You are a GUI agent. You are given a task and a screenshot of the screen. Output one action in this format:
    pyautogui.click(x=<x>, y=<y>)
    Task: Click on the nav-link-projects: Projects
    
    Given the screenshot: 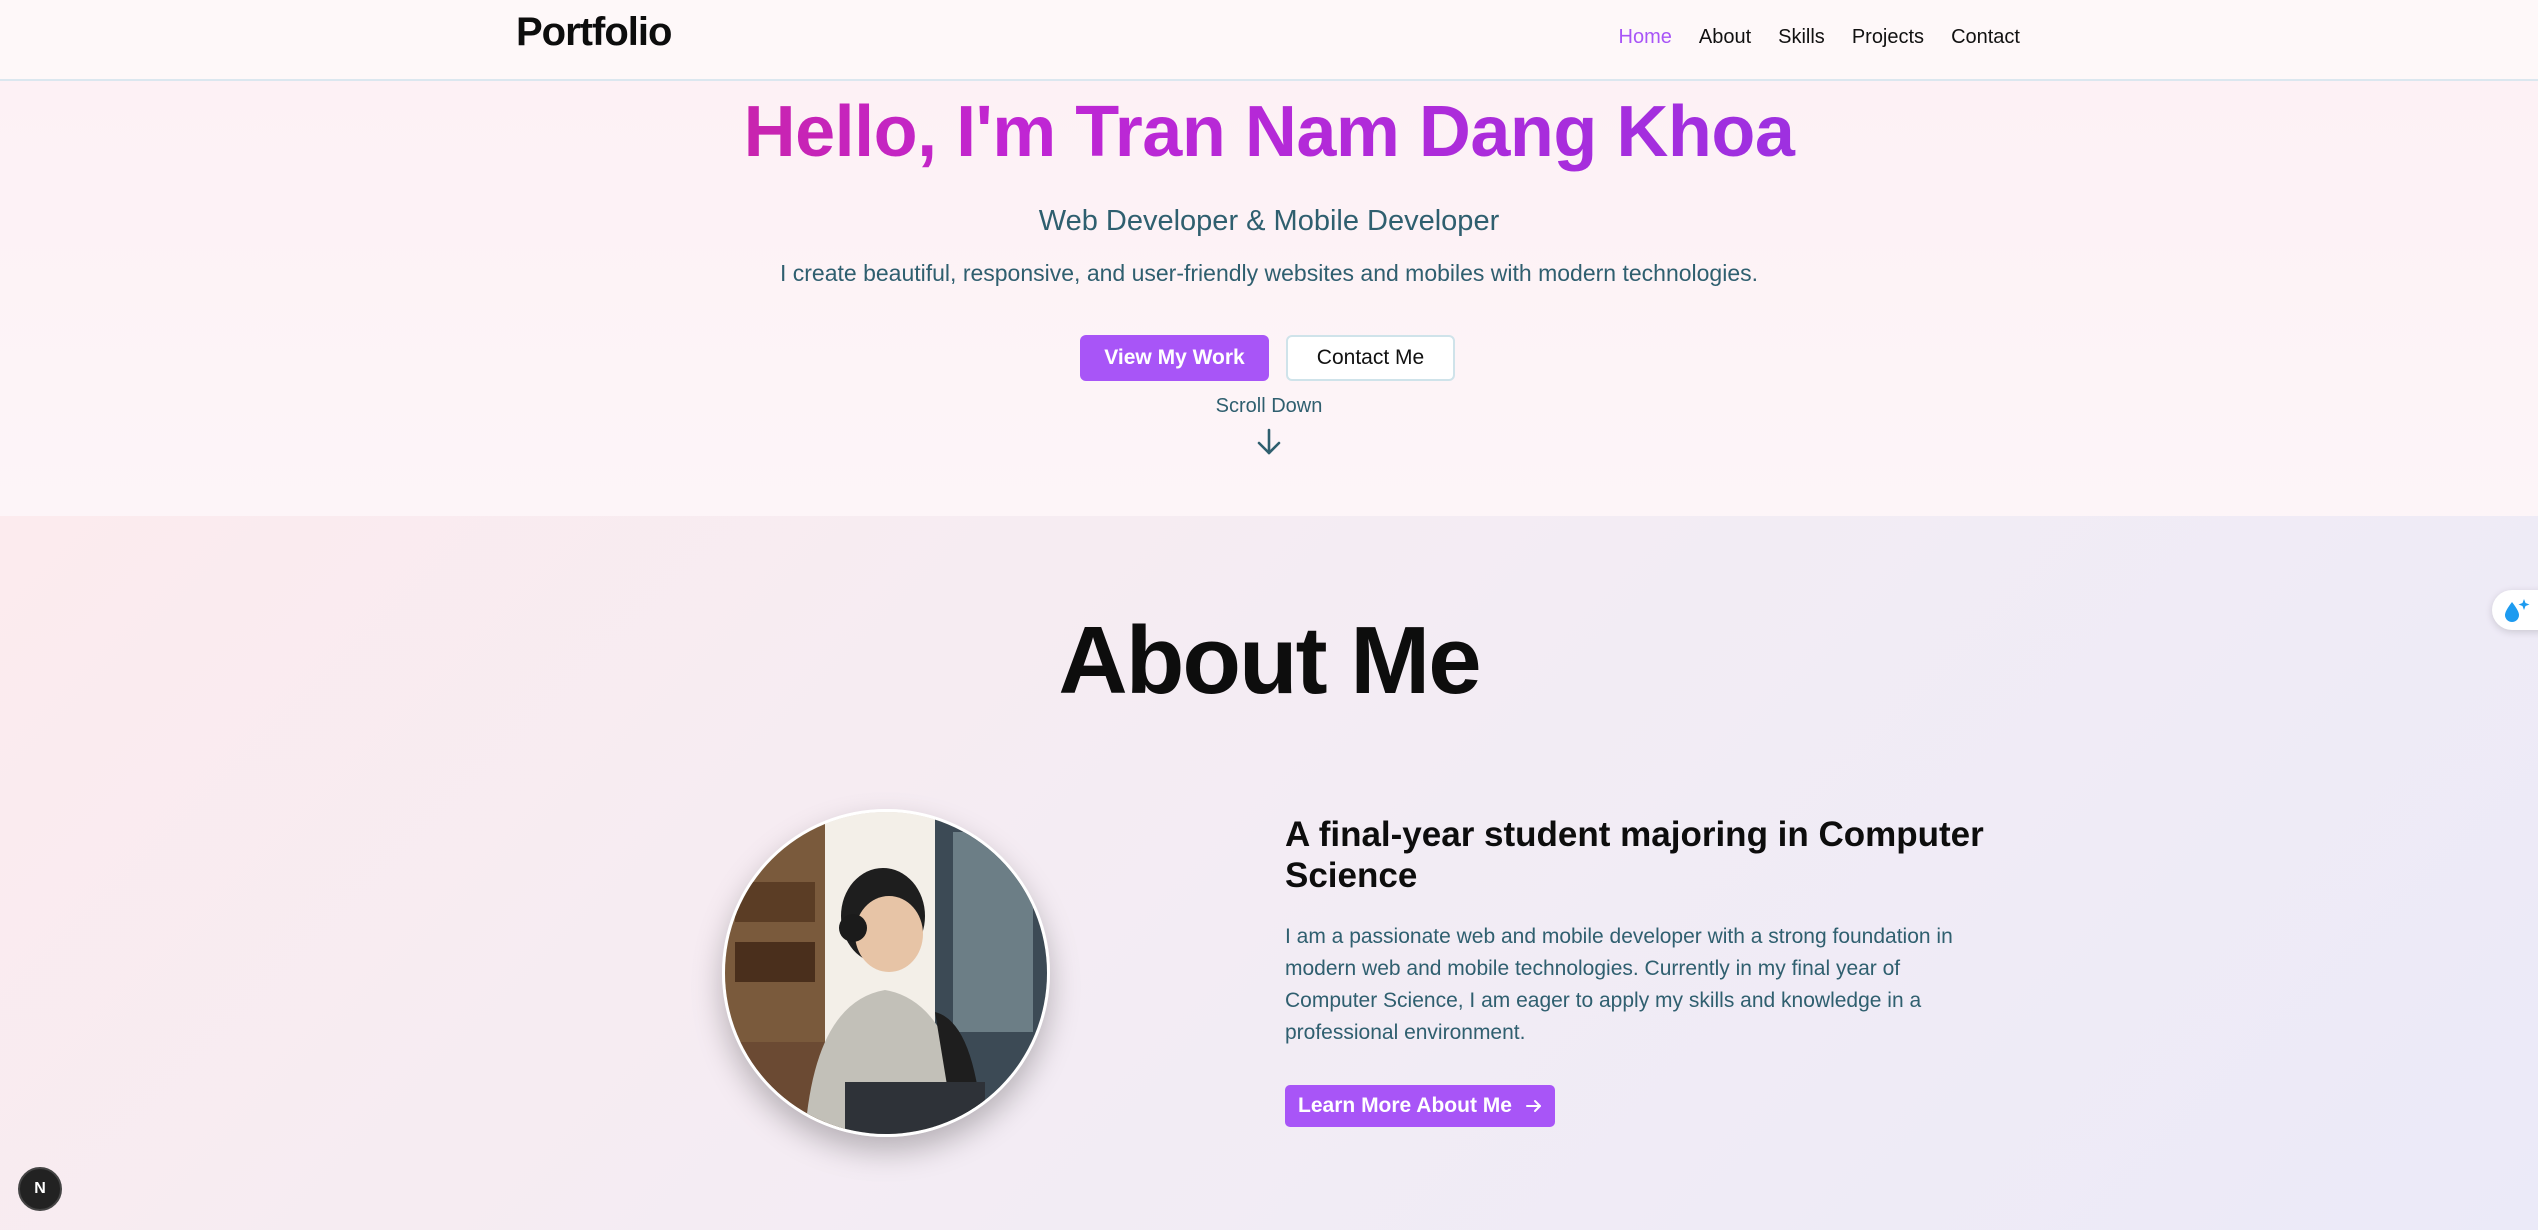 What is the action you would take?
    pyautogui.click(x=1888, y=37)
    